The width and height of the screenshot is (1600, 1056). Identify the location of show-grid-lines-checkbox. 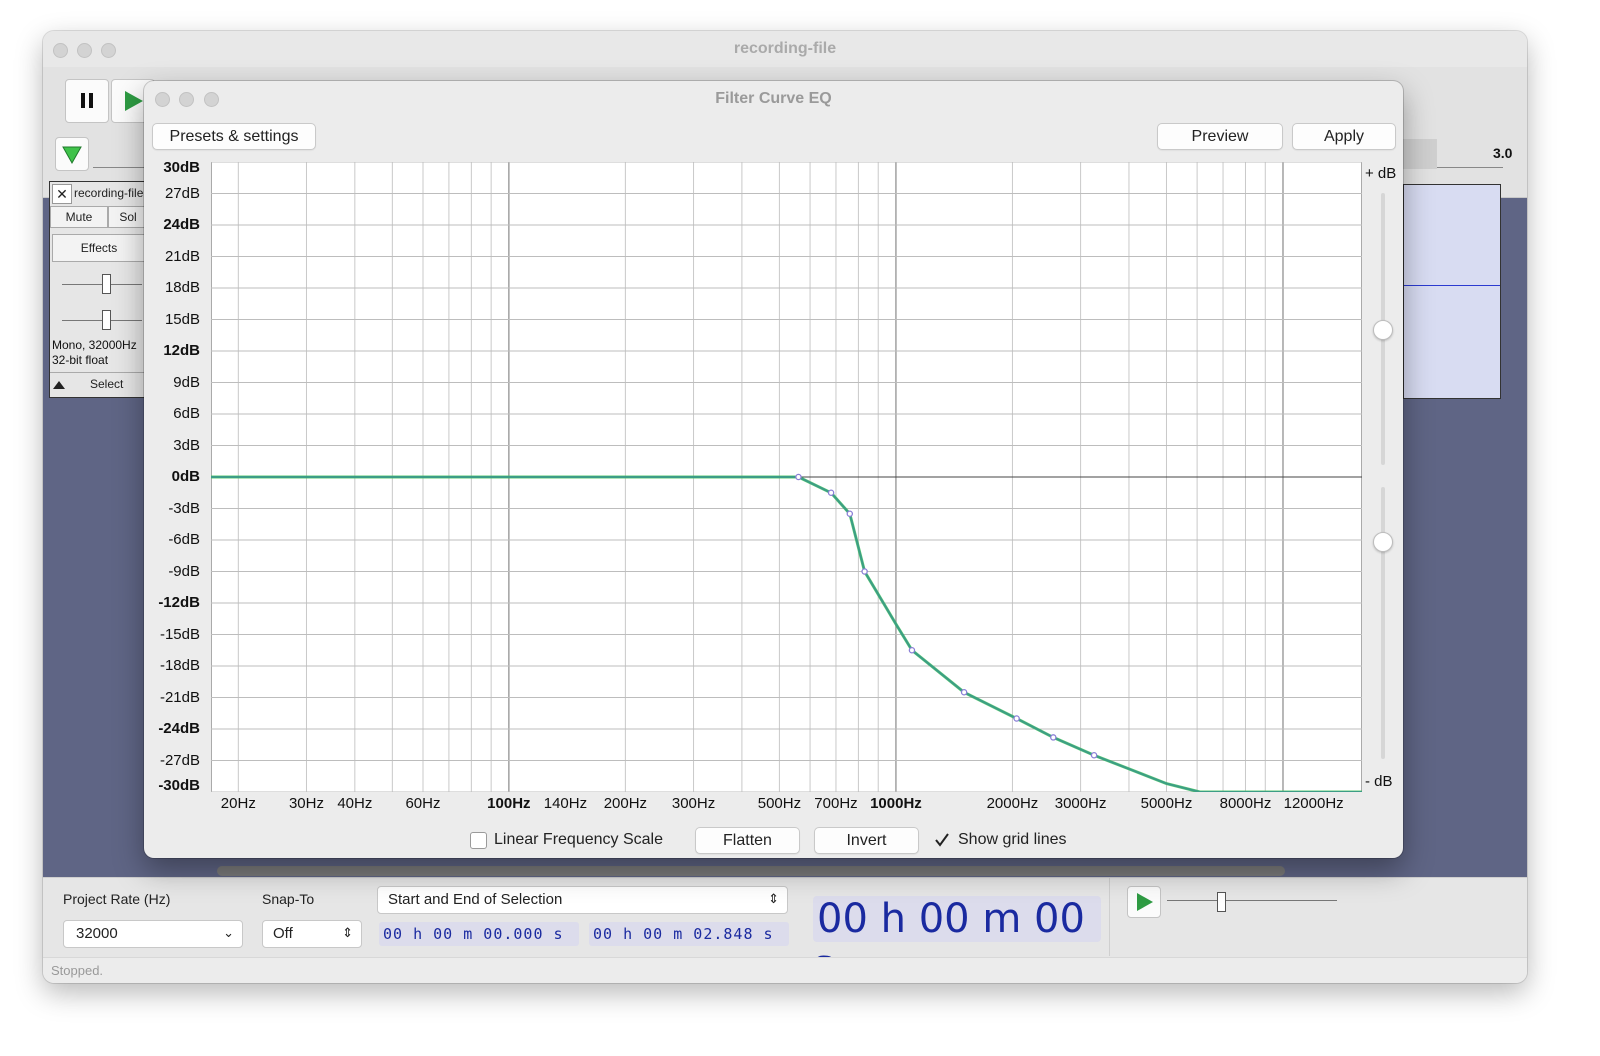
(941, 839).